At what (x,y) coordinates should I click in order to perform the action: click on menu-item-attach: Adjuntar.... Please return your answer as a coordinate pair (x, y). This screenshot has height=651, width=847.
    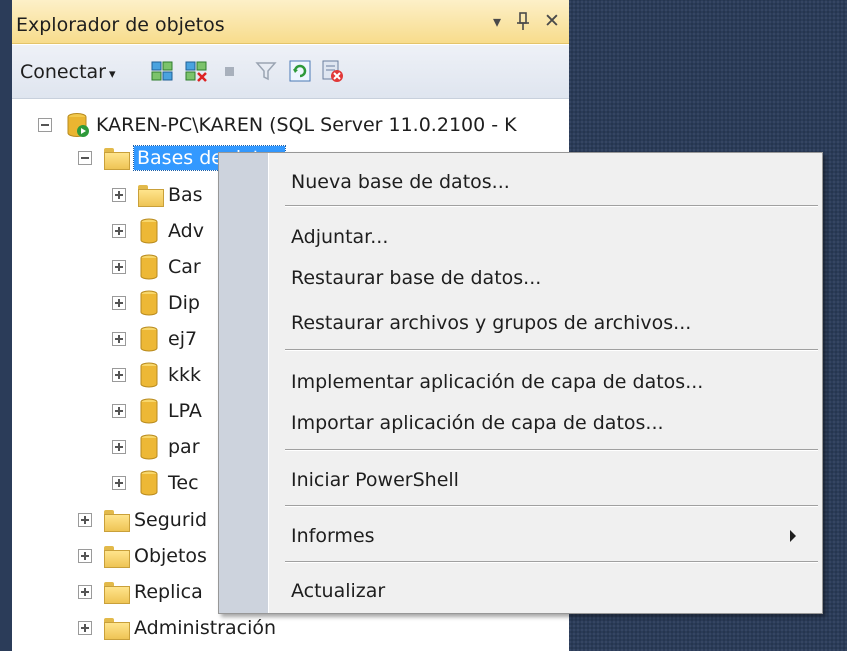
    Looking at the image, I should click on (545, 237).